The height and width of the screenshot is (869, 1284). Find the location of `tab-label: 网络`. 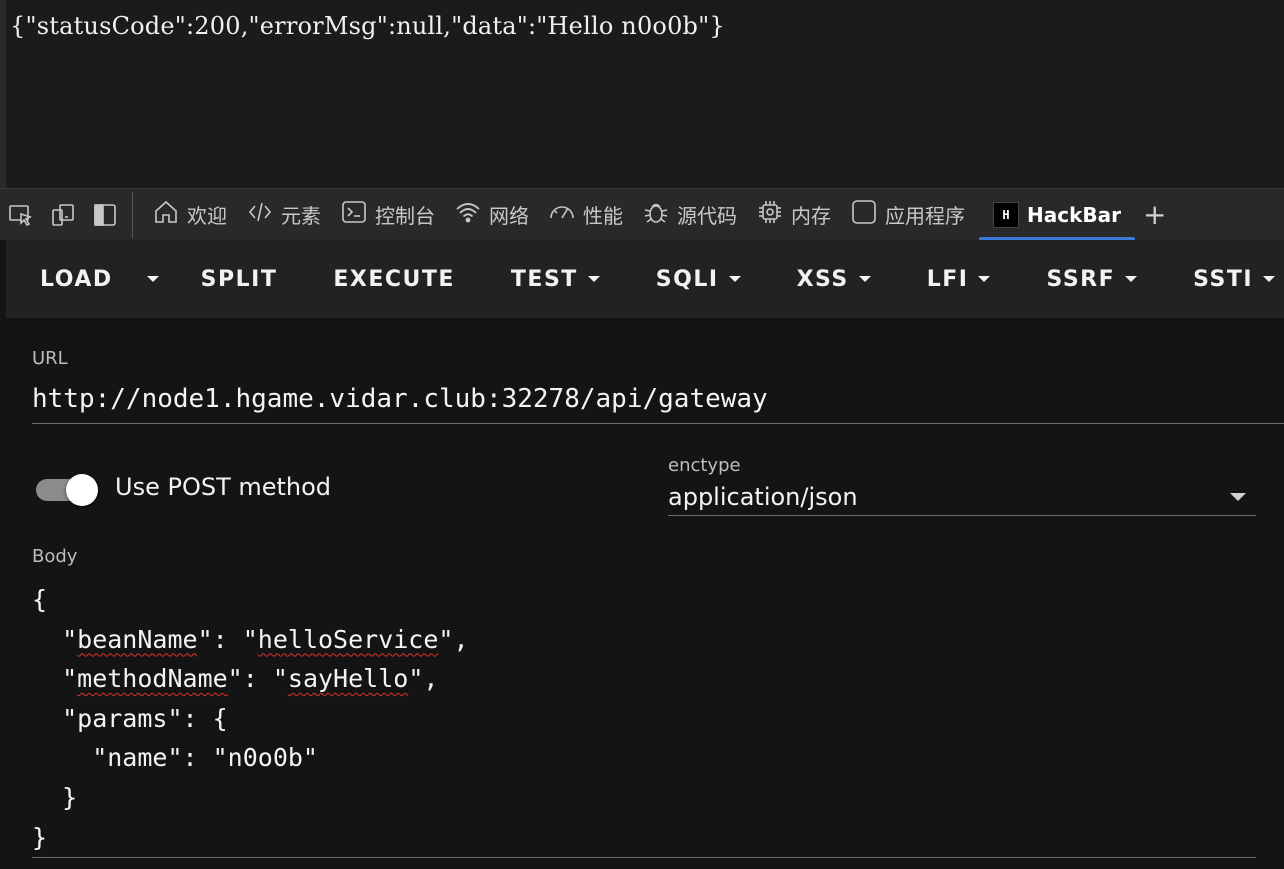

tab-label: 网络 is located at coordinates (509, 216).